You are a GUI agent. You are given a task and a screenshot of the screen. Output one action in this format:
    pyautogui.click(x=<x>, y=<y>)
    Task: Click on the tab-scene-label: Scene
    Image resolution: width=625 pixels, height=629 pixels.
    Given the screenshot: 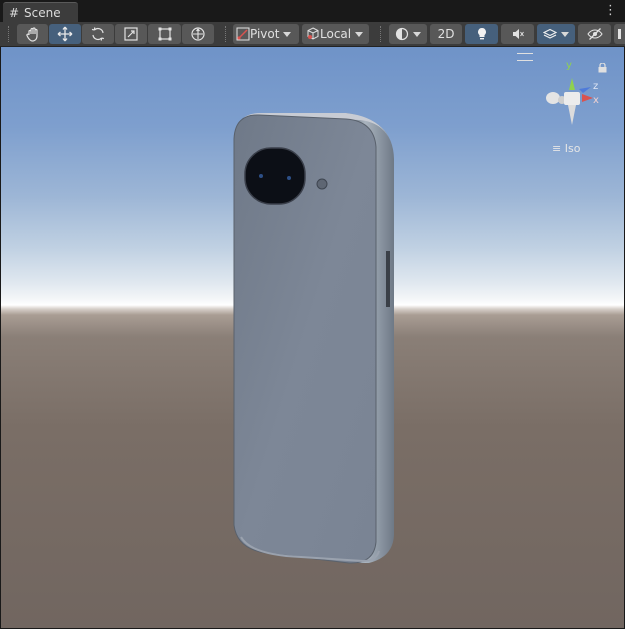 What is the action you would take?
    pyautogui.click(x=42, y=13)
    